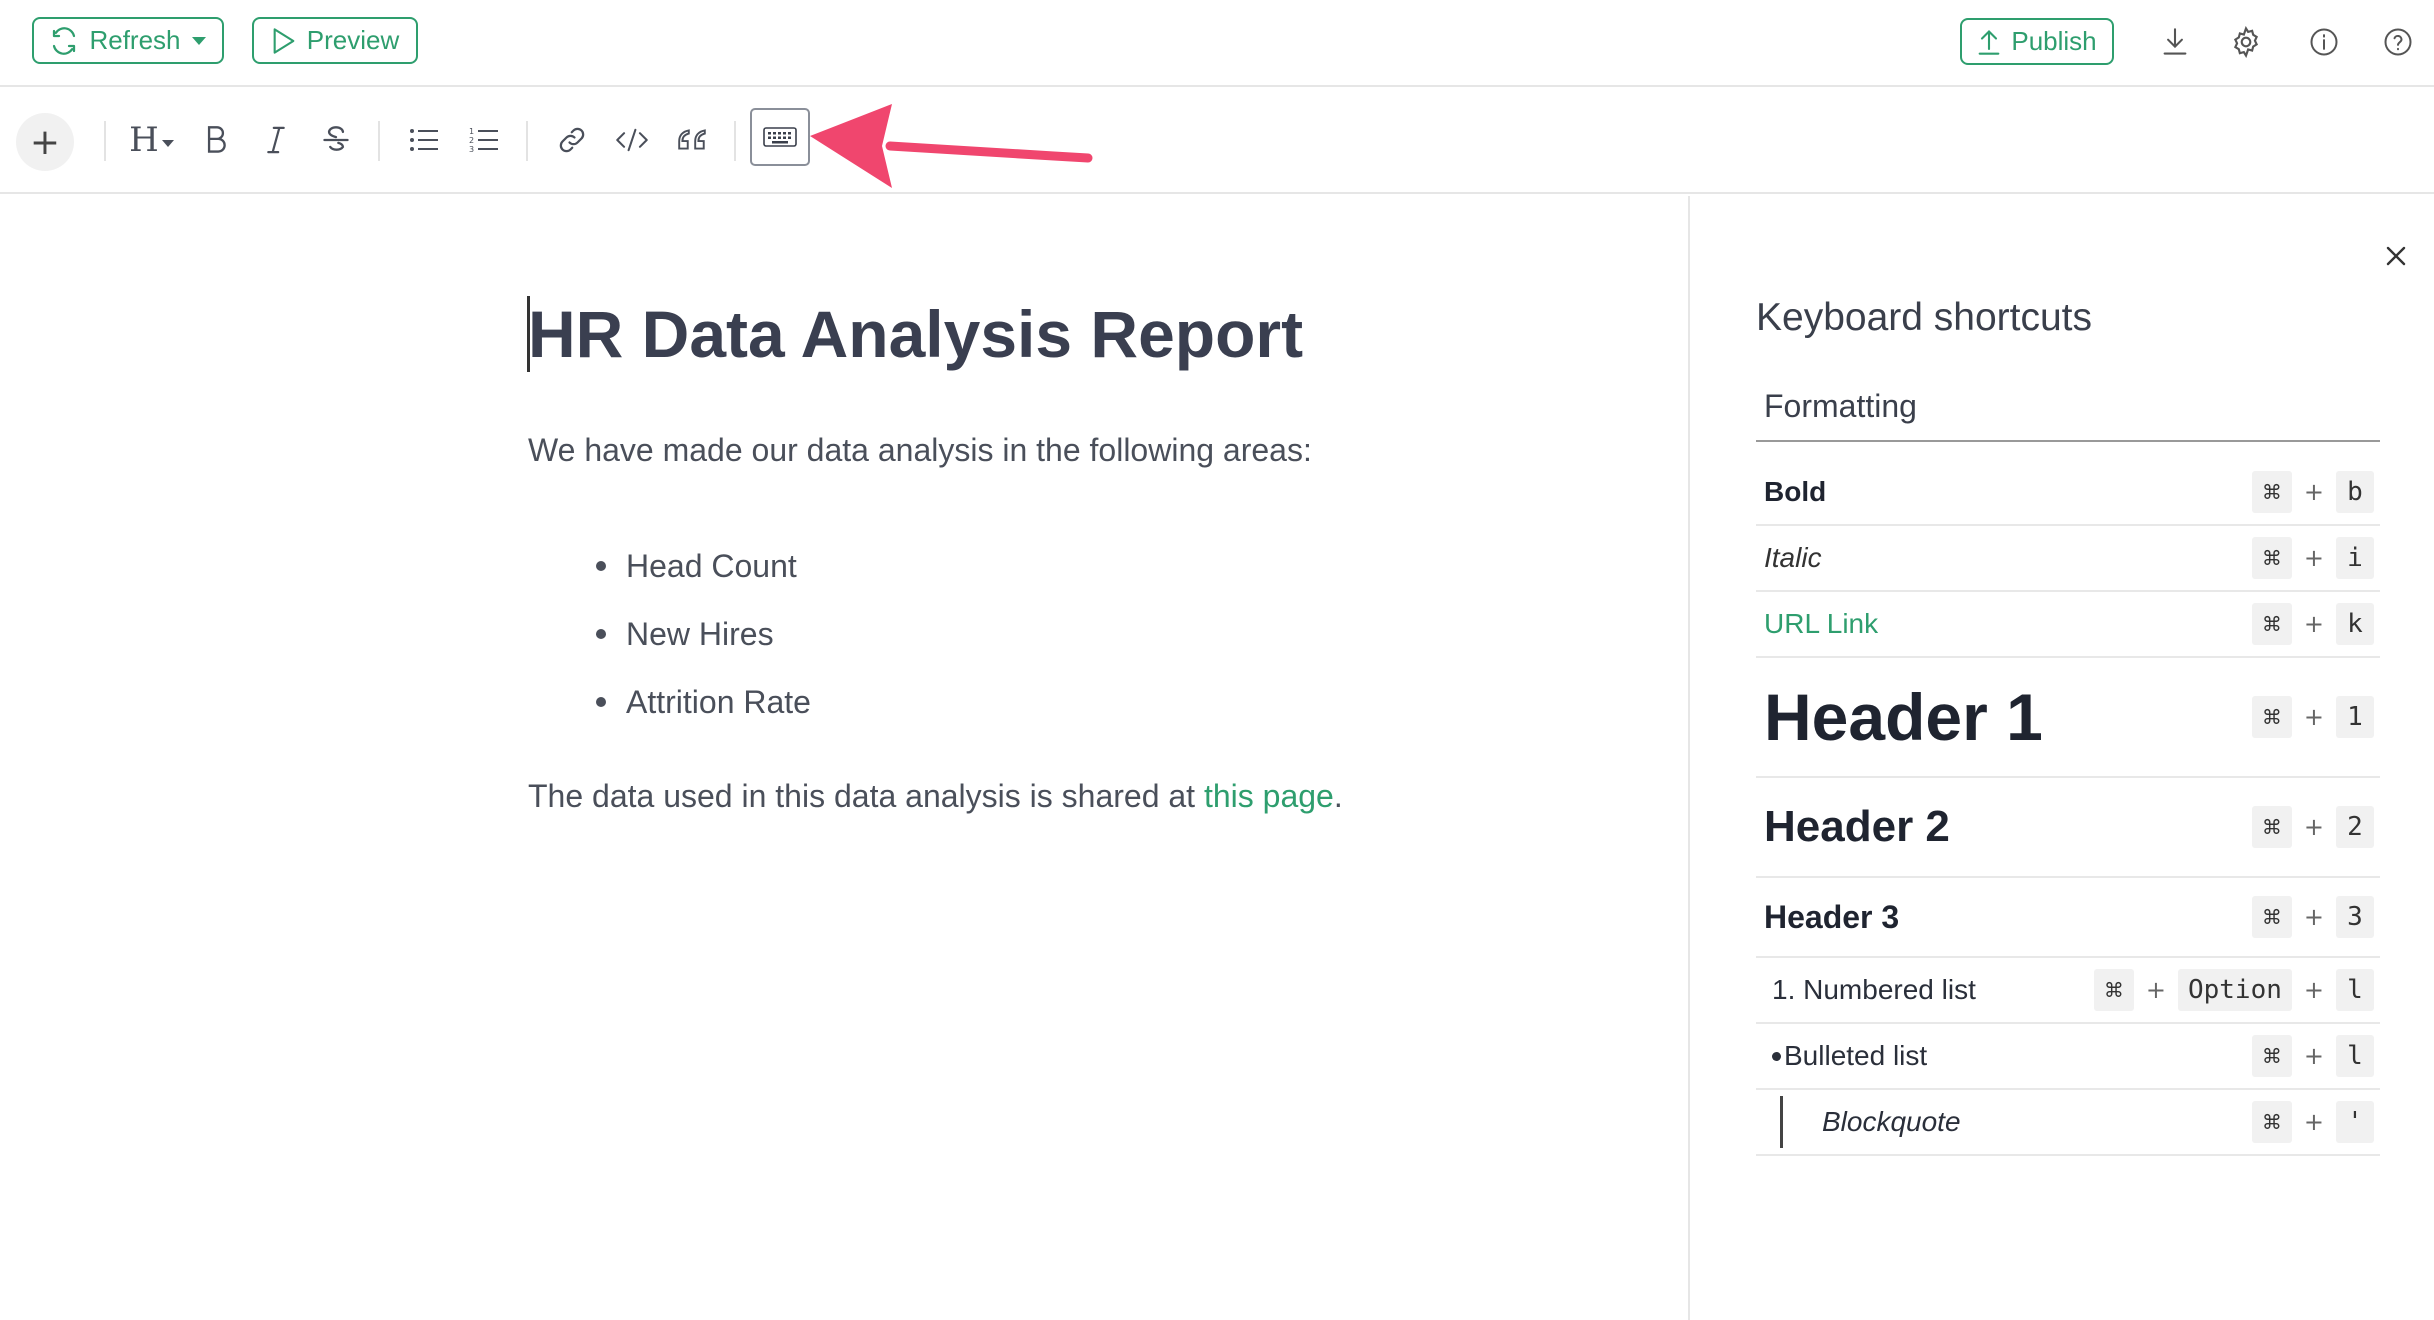 Image resolution: width=2434 pixels, height=1320 pixels. Describe the element at coordinates (2068, 991) in the screenshot. I see `shortcut-row-numbered-list: 1. Numbered list ⌘ + Option + l` at that location.